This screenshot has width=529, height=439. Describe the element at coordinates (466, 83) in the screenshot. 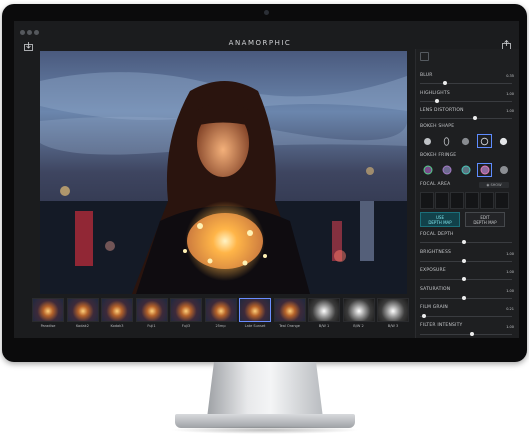

I see `blur-slider` at that location.